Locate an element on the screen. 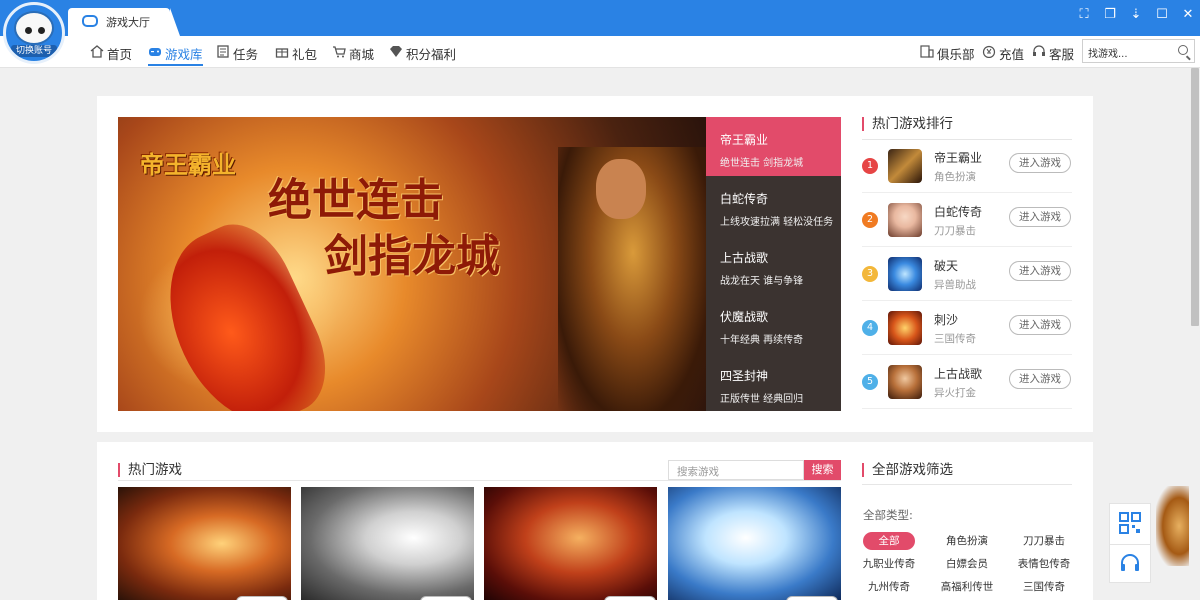  nav-label: 首页 is located at coordinates (120, 54).